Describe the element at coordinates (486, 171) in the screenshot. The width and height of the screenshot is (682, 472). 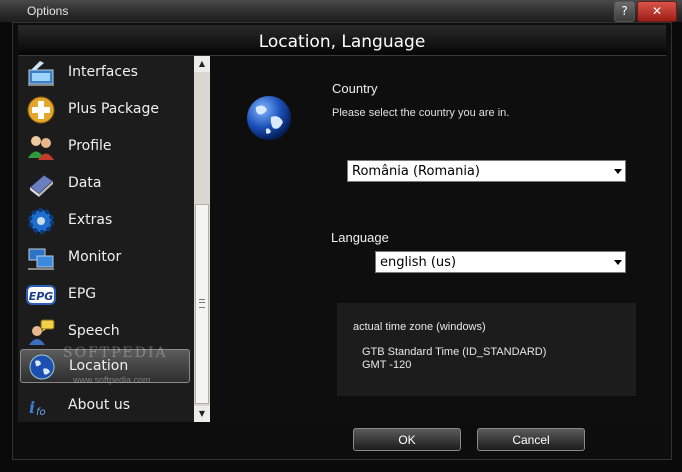
I see `country-select: România (Romania)` at that location.